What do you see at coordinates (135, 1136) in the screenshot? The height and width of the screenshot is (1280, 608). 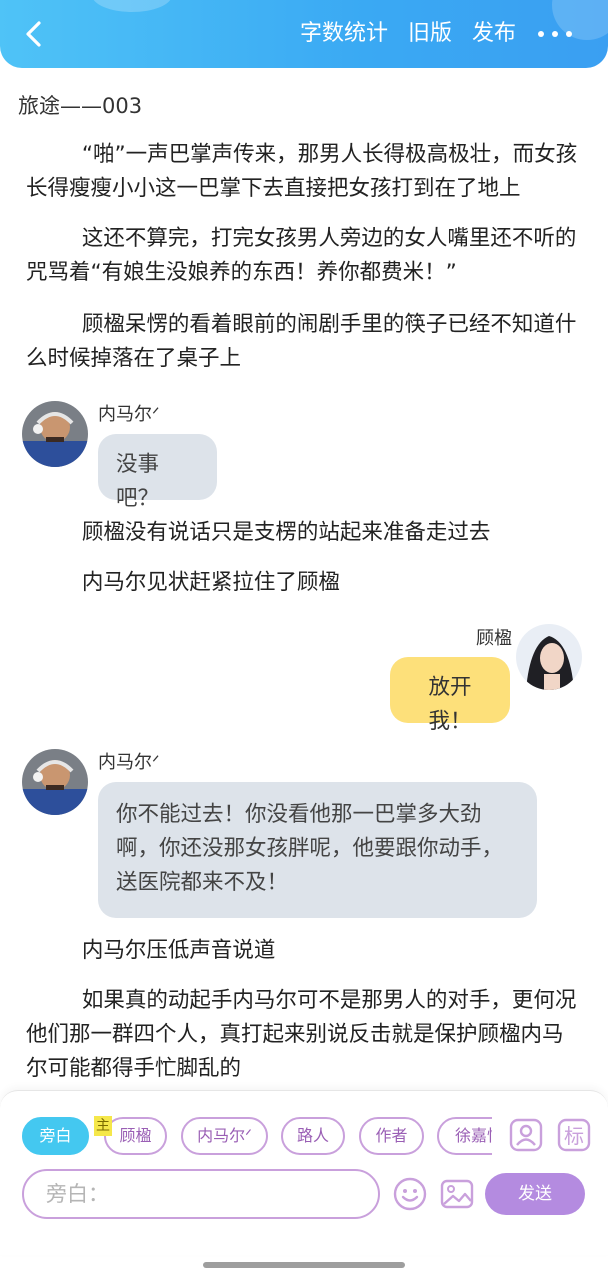 I see `role-chip-guying: 顾楹` at bounding box center [135, 1136].